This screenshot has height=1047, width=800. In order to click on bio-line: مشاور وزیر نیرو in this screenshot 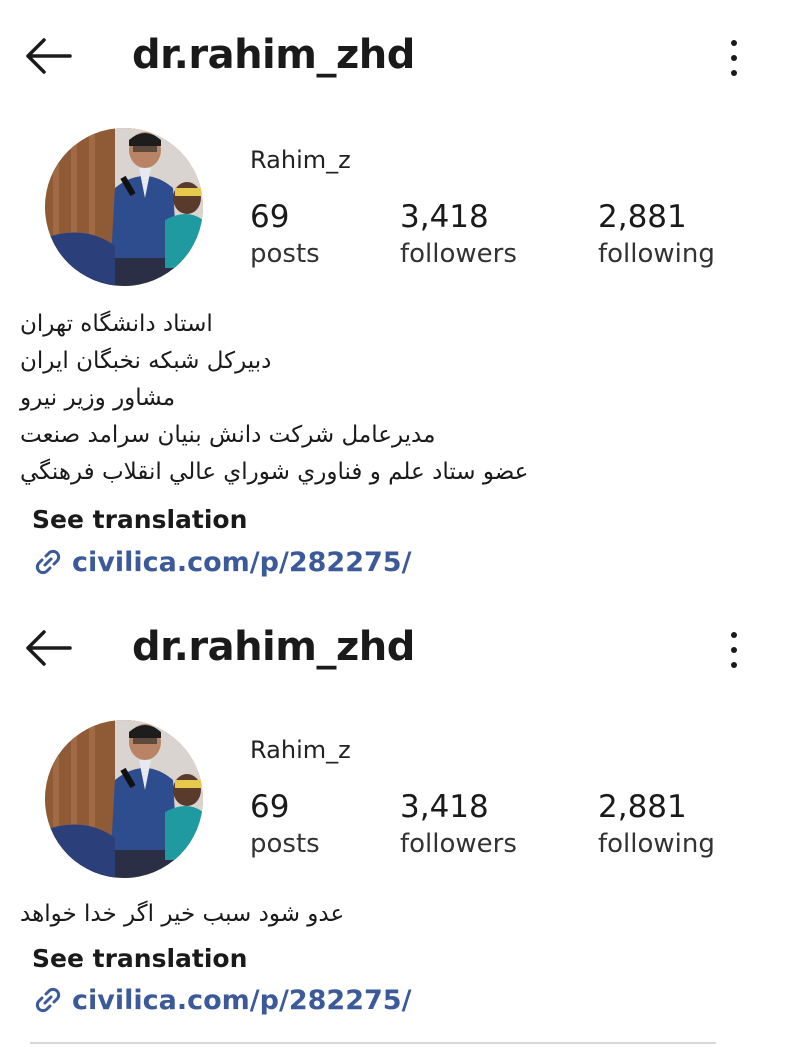, I will do `click(98, 398)`.